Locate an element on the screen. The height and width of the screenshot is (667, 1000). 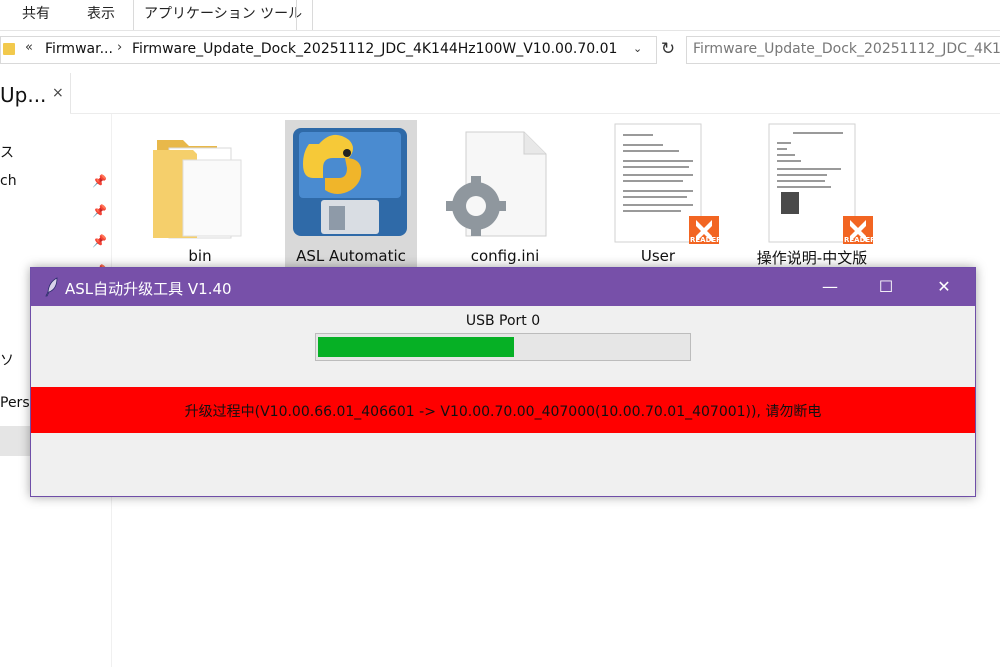
file-item-bin: bin is located at coordinates (200, 194).